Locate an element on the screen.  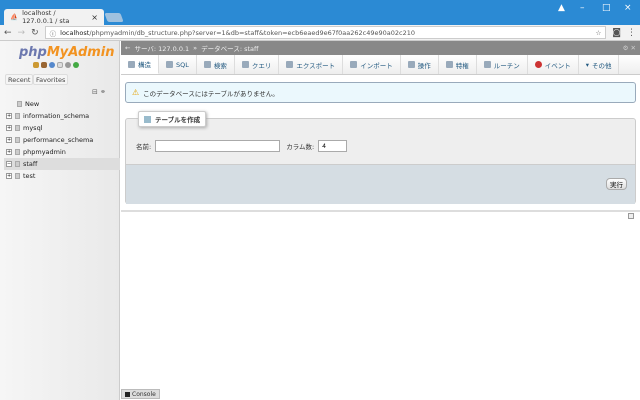
name-label: 名前: is located at coordinates (144, 147).